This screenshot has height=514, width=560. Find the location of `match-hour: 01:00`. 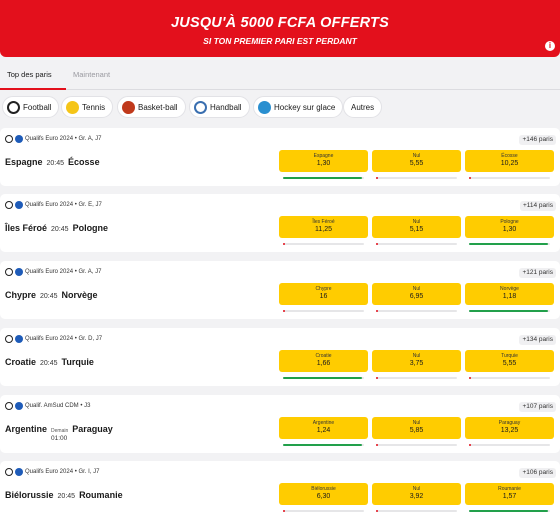

match-hour: 01:00 is located at coordinates (59, 438).